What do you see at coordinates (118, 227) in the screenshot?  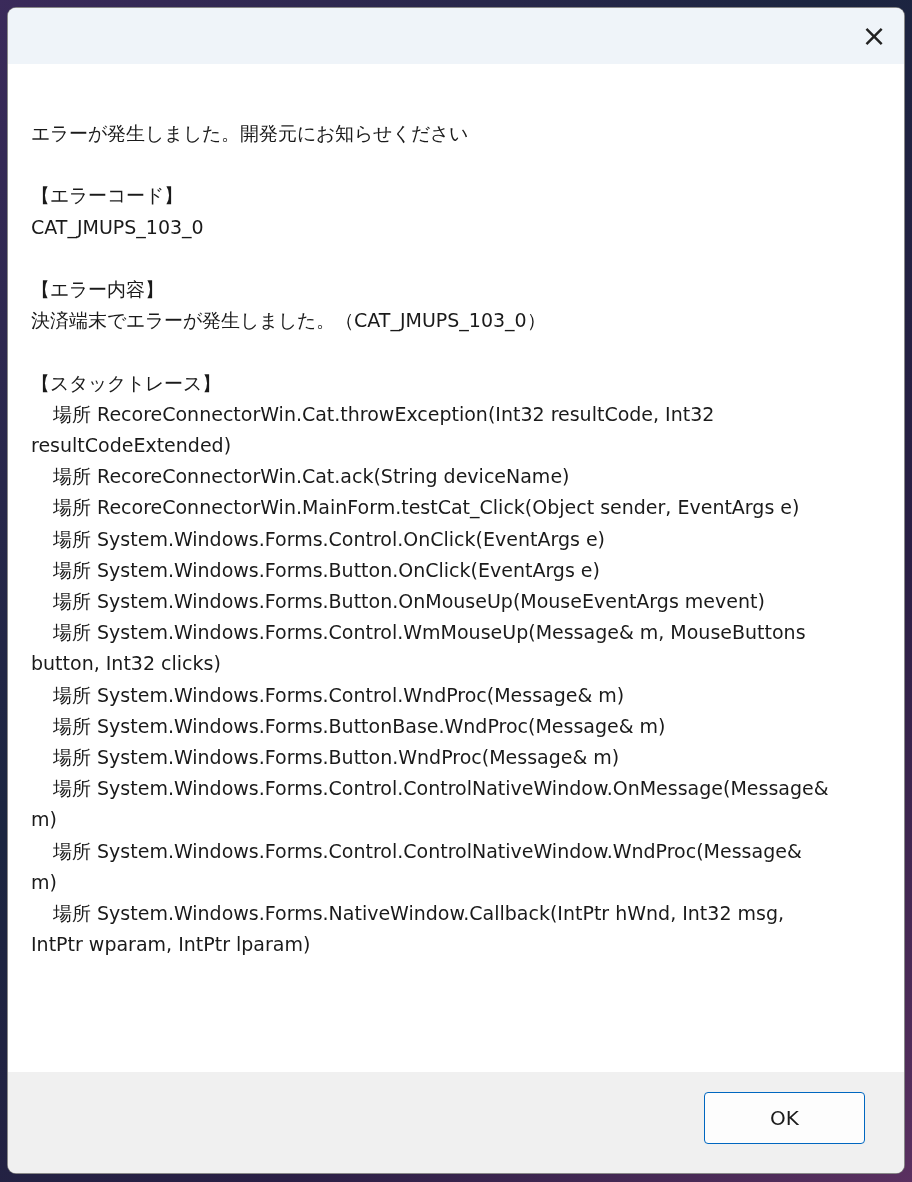 I see `message-text: CAT_JMUPS_103_0` at bounding box center [118, 227].